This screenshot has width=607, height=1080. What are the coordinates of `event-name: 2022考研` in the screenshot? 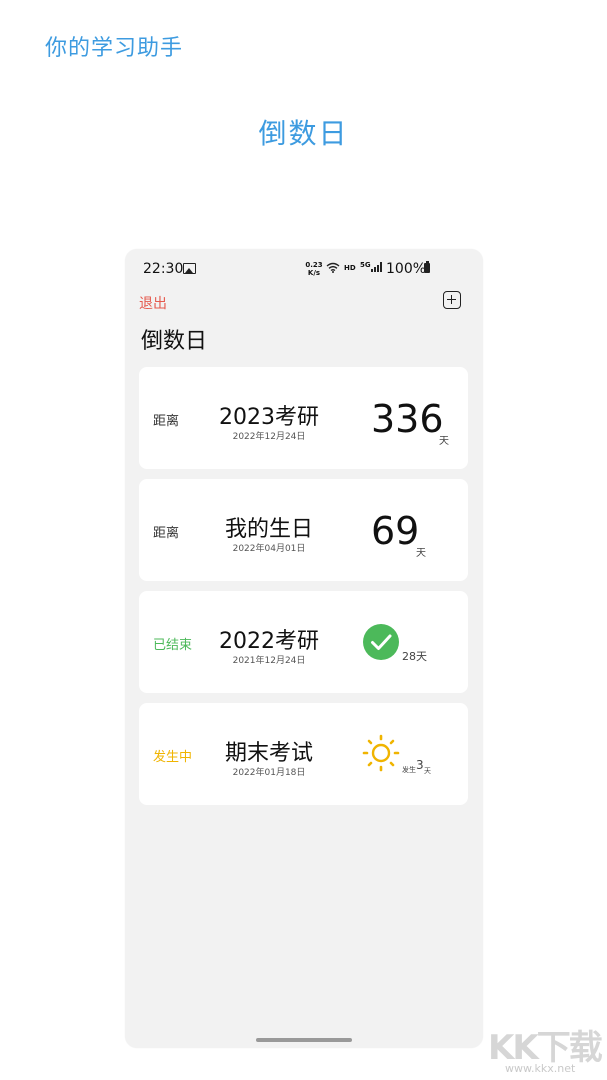 It's located at (269, 641).